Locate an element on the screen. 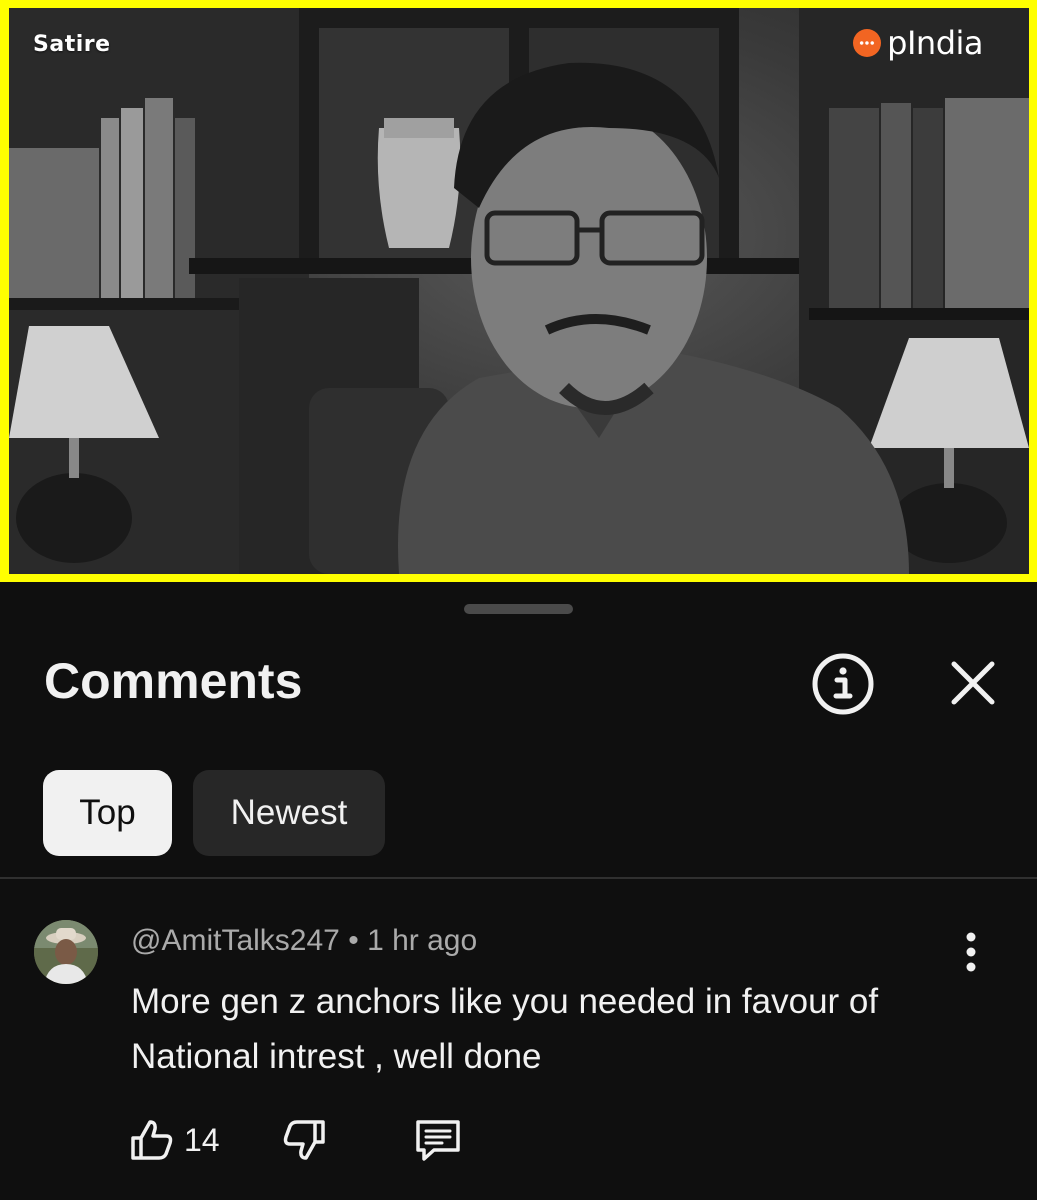  like-button is located at coordinates (152, 1140).